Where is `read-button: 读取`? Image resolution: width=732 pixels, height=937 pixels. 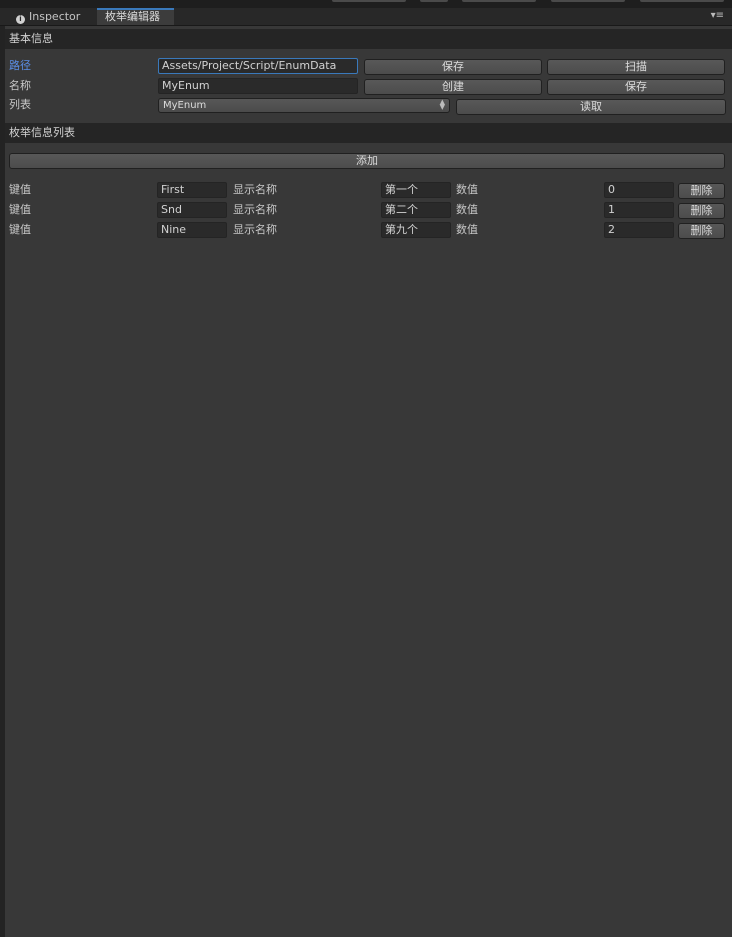 read-button: 读取 is located at coordinates (591, 107).